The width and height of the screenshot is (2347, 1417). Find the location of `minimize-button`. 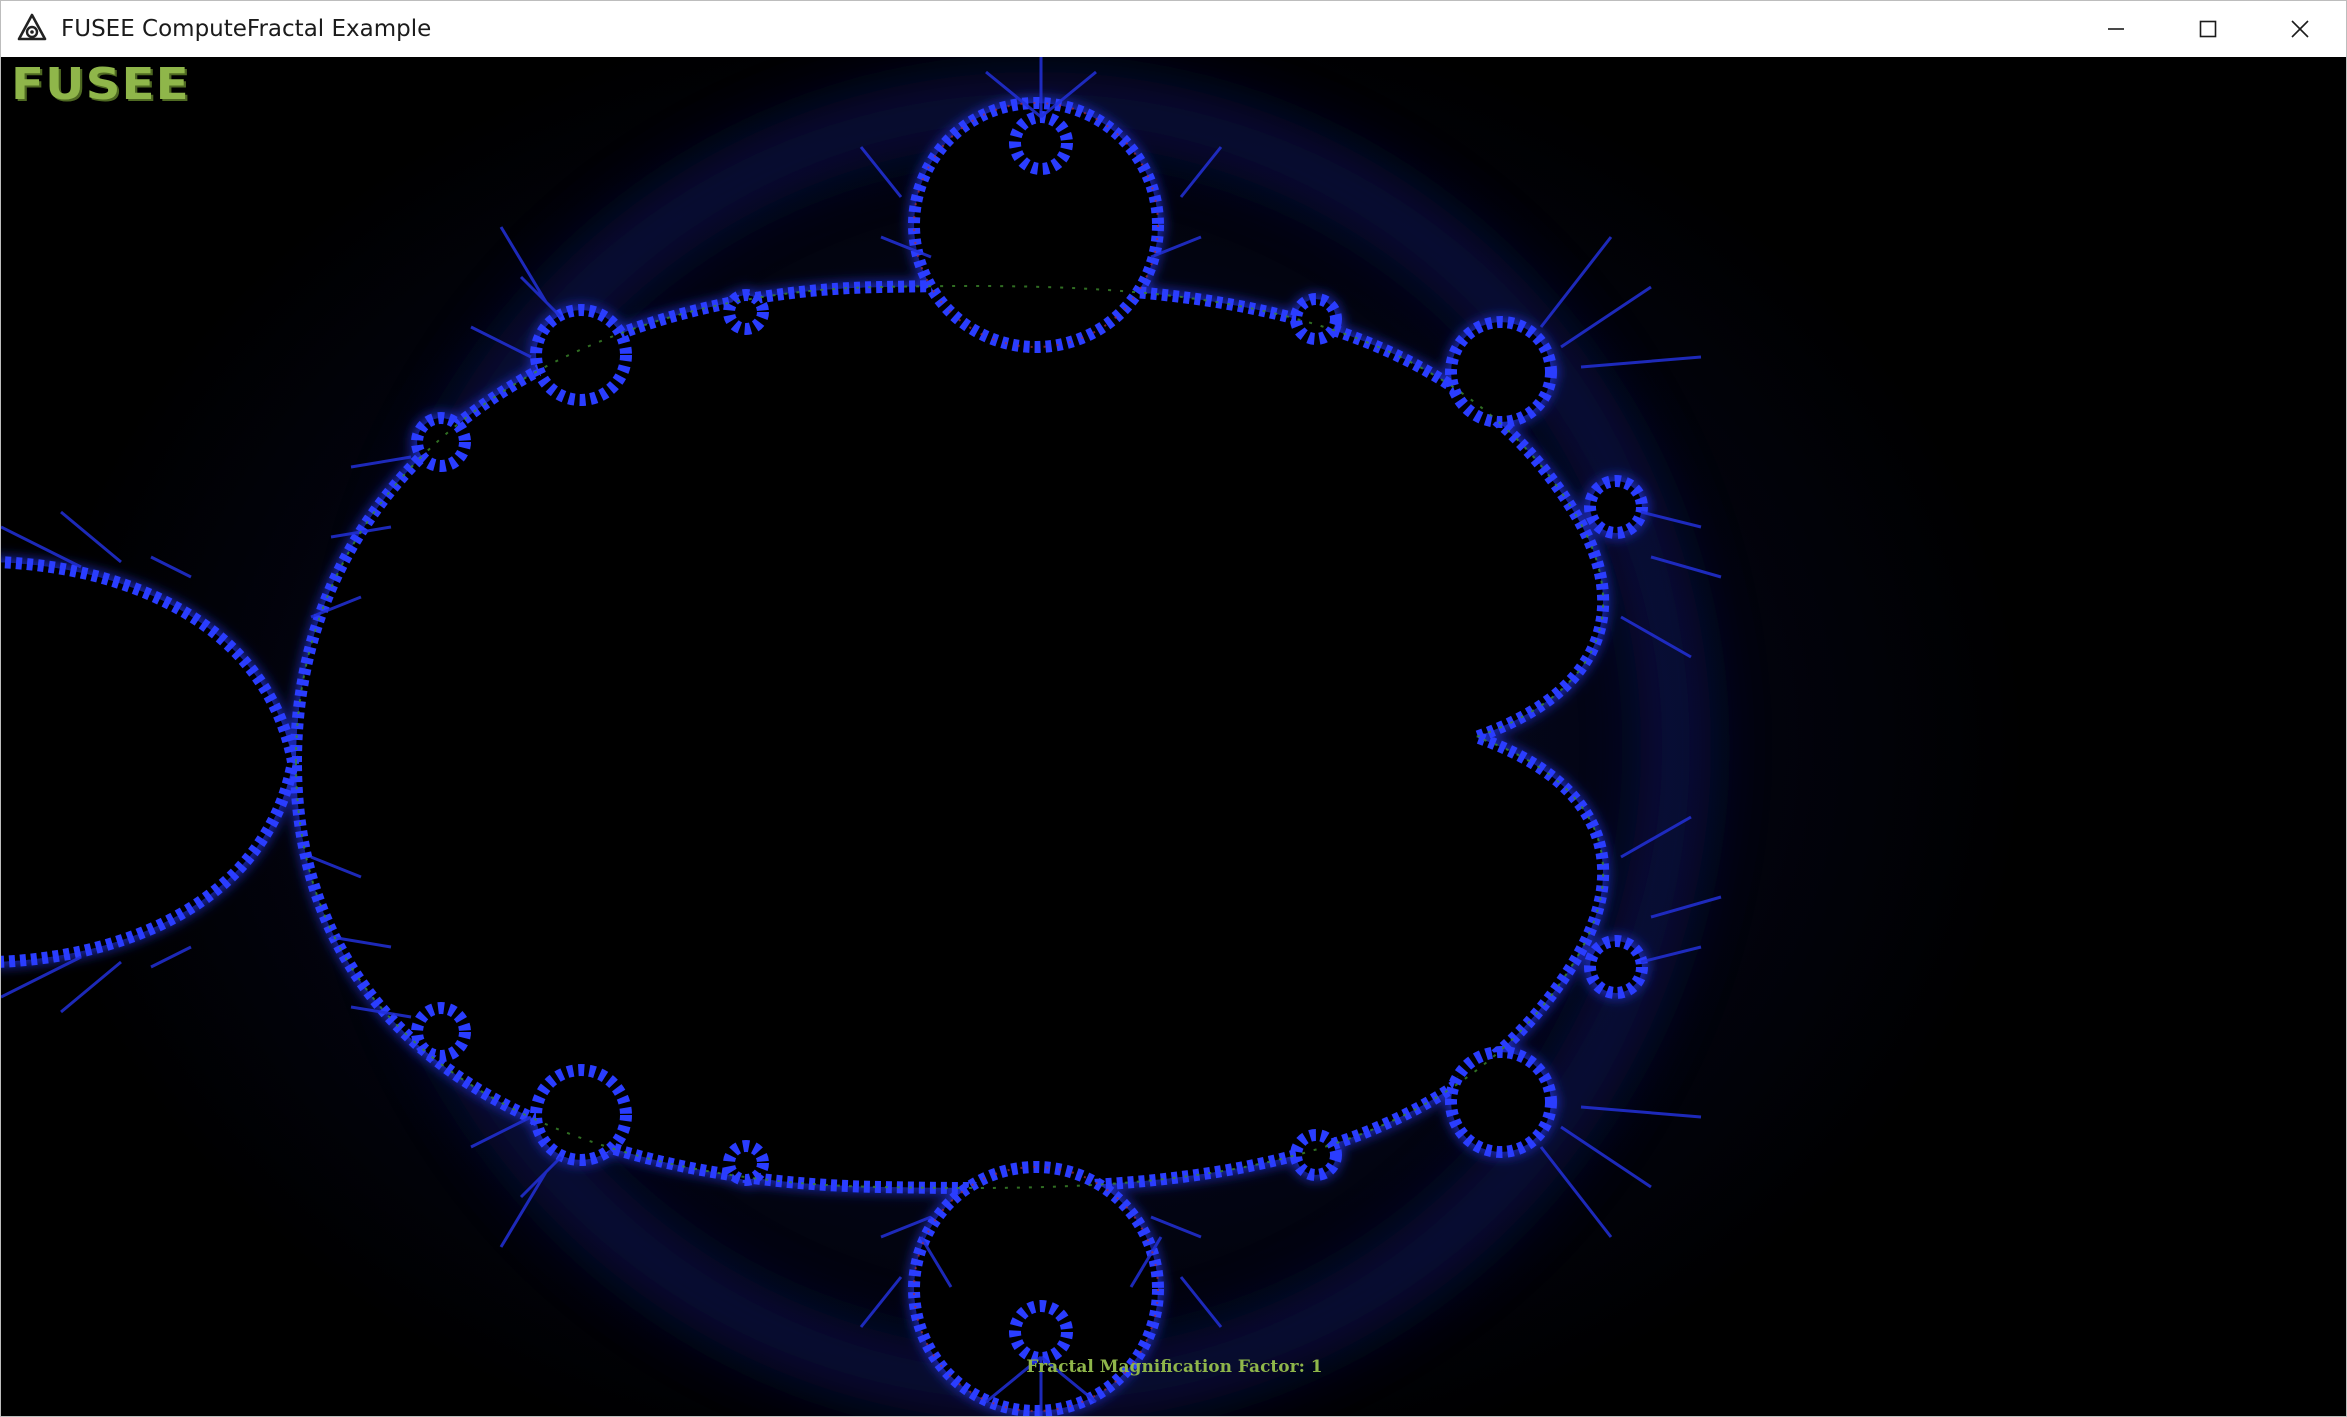

minimize-button is located at coordinates (2116, 29).